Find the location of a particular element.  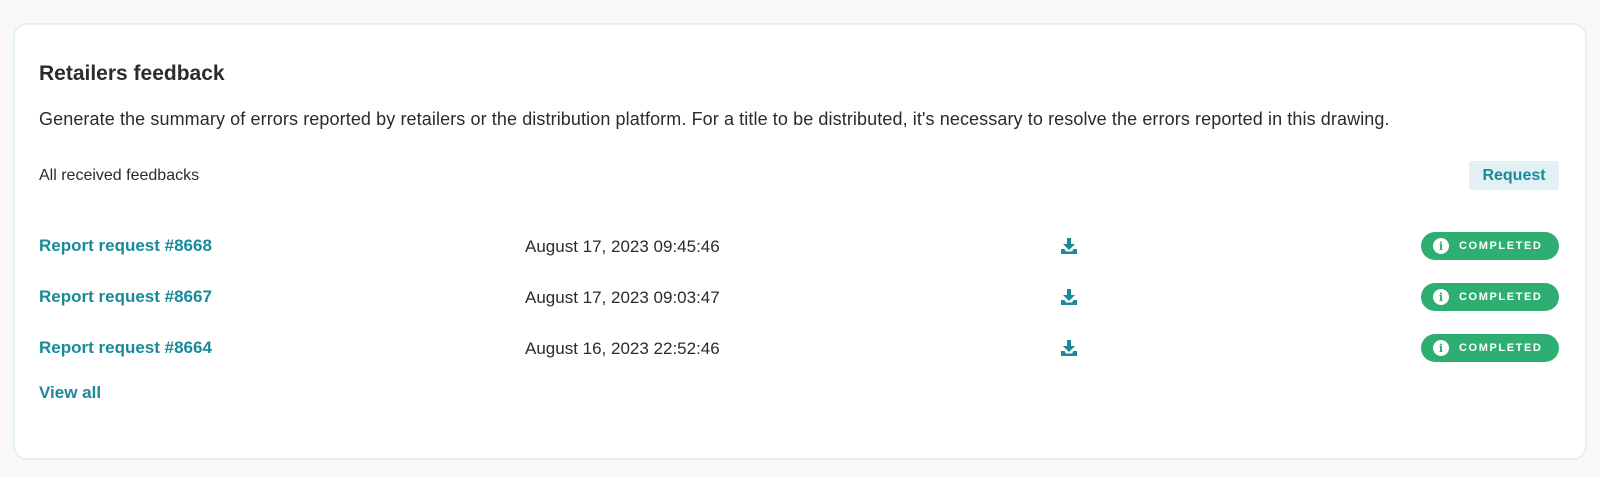

report-link: Report request #8668 is located at coordinates (125, 246).